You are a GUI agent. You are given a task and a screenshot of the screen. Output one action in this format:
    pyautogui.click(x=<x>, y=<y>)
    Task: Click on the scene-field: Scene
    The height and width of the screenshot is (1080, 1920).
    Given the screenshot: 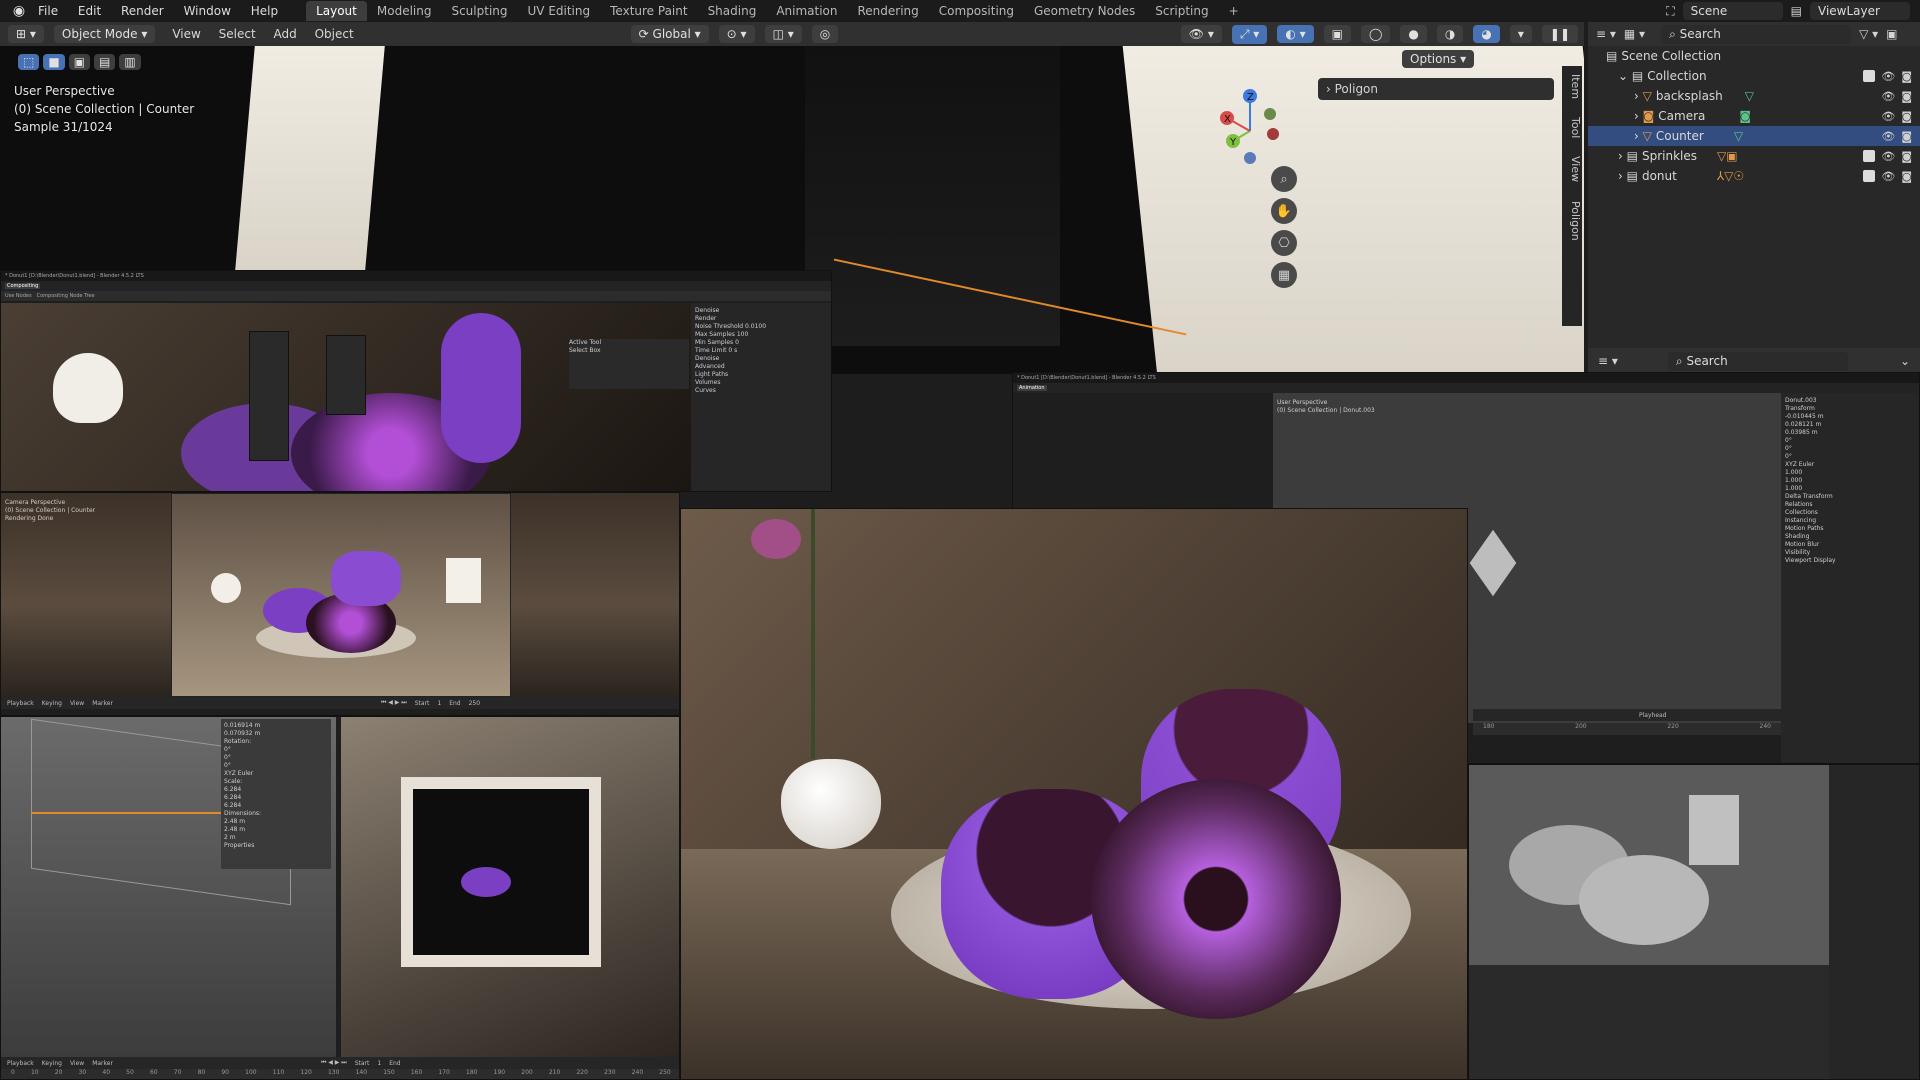 What is the action you would take?
    pyautogui.click(x=1732, y=11)
    